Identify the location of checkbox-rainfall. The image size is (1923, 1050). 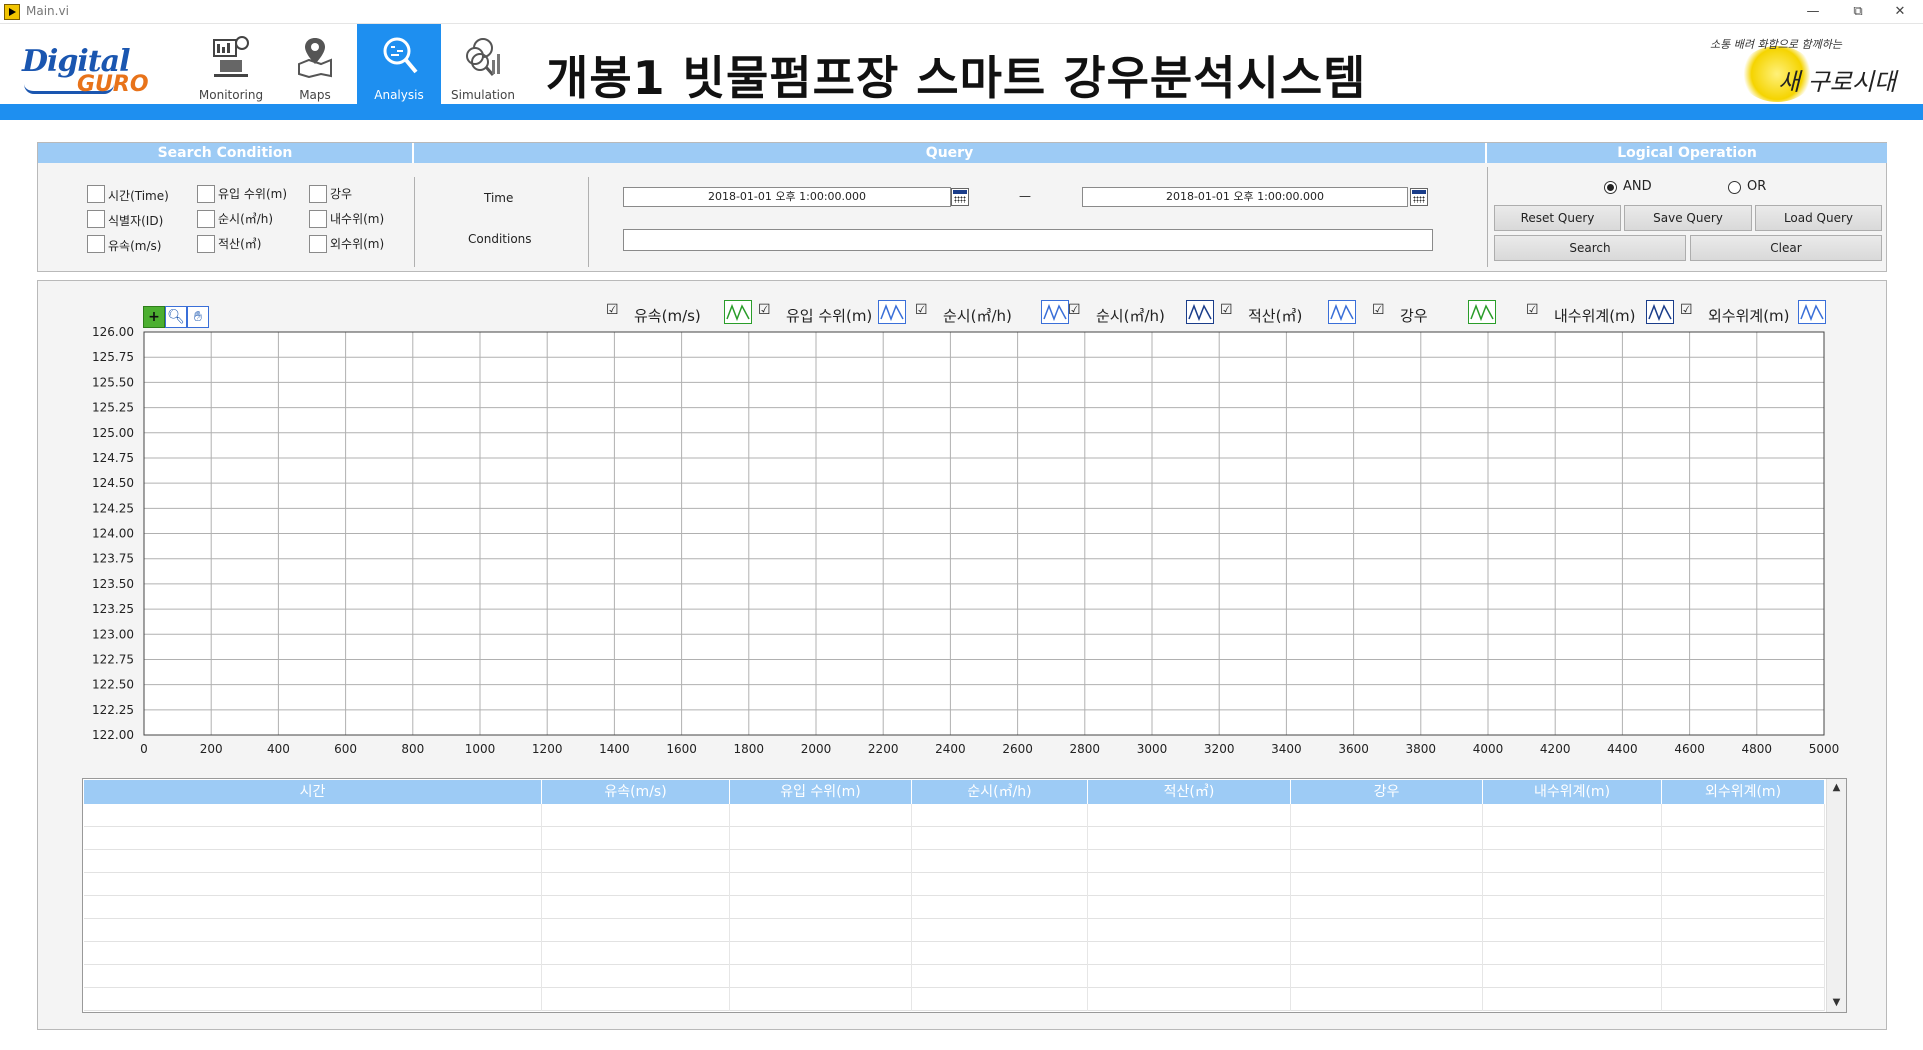
(318, 194).